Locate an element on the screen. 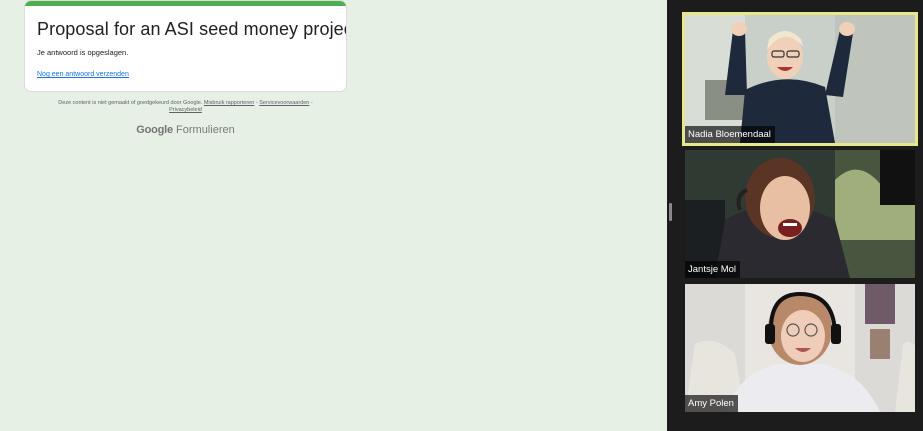  participant-name: Amy Polen is located at coordinates (711, 403).